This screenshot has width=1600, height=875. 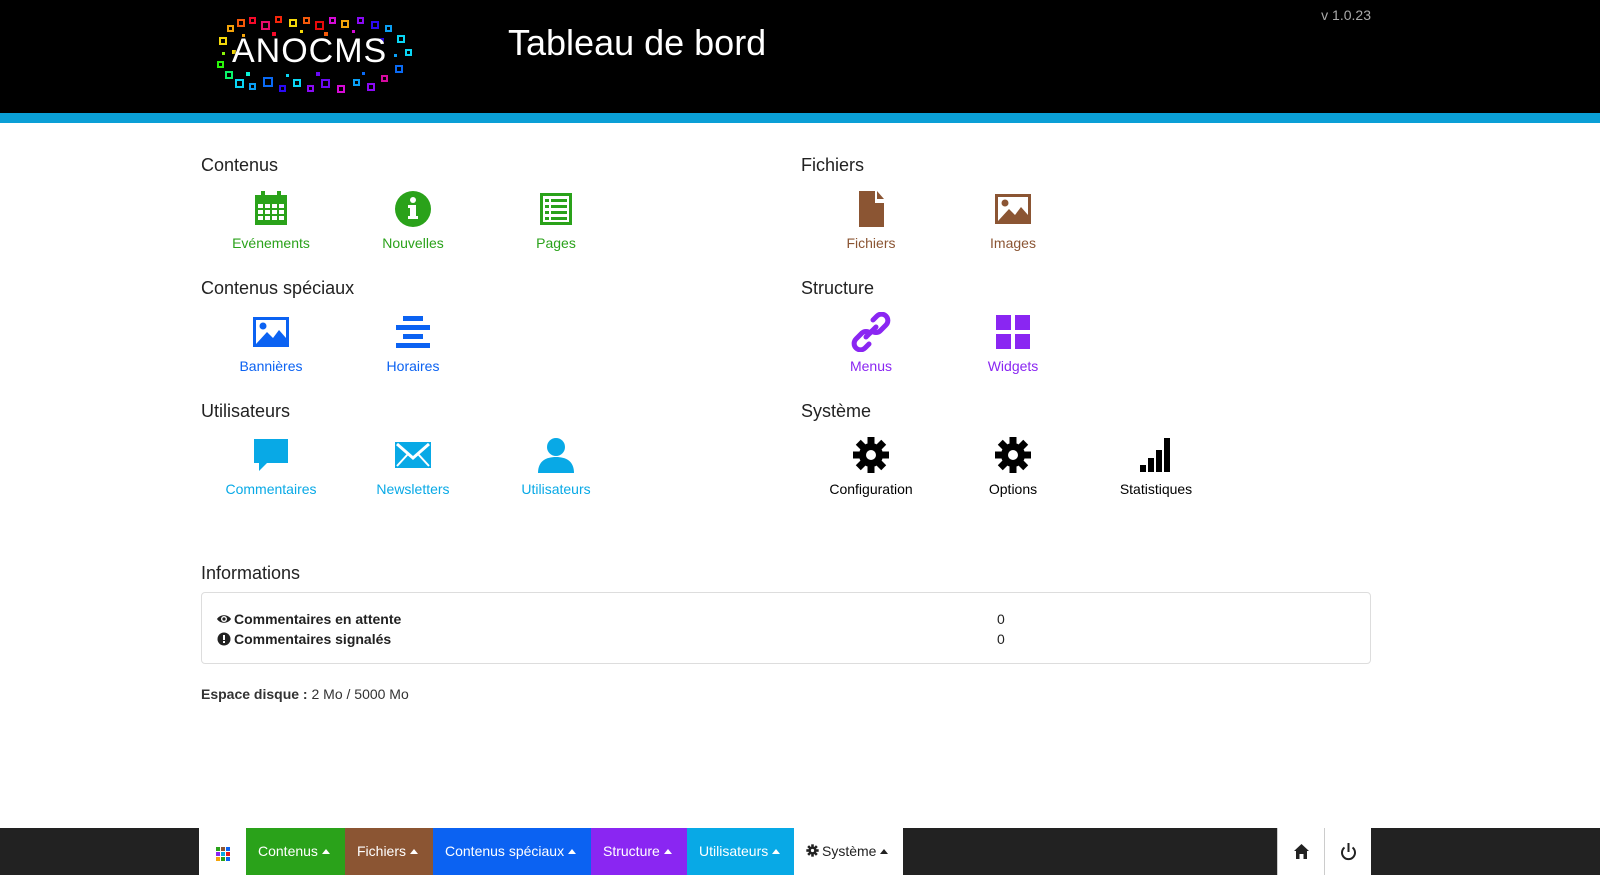 I want to click on section-title: Système, so click(x=836, y=411).